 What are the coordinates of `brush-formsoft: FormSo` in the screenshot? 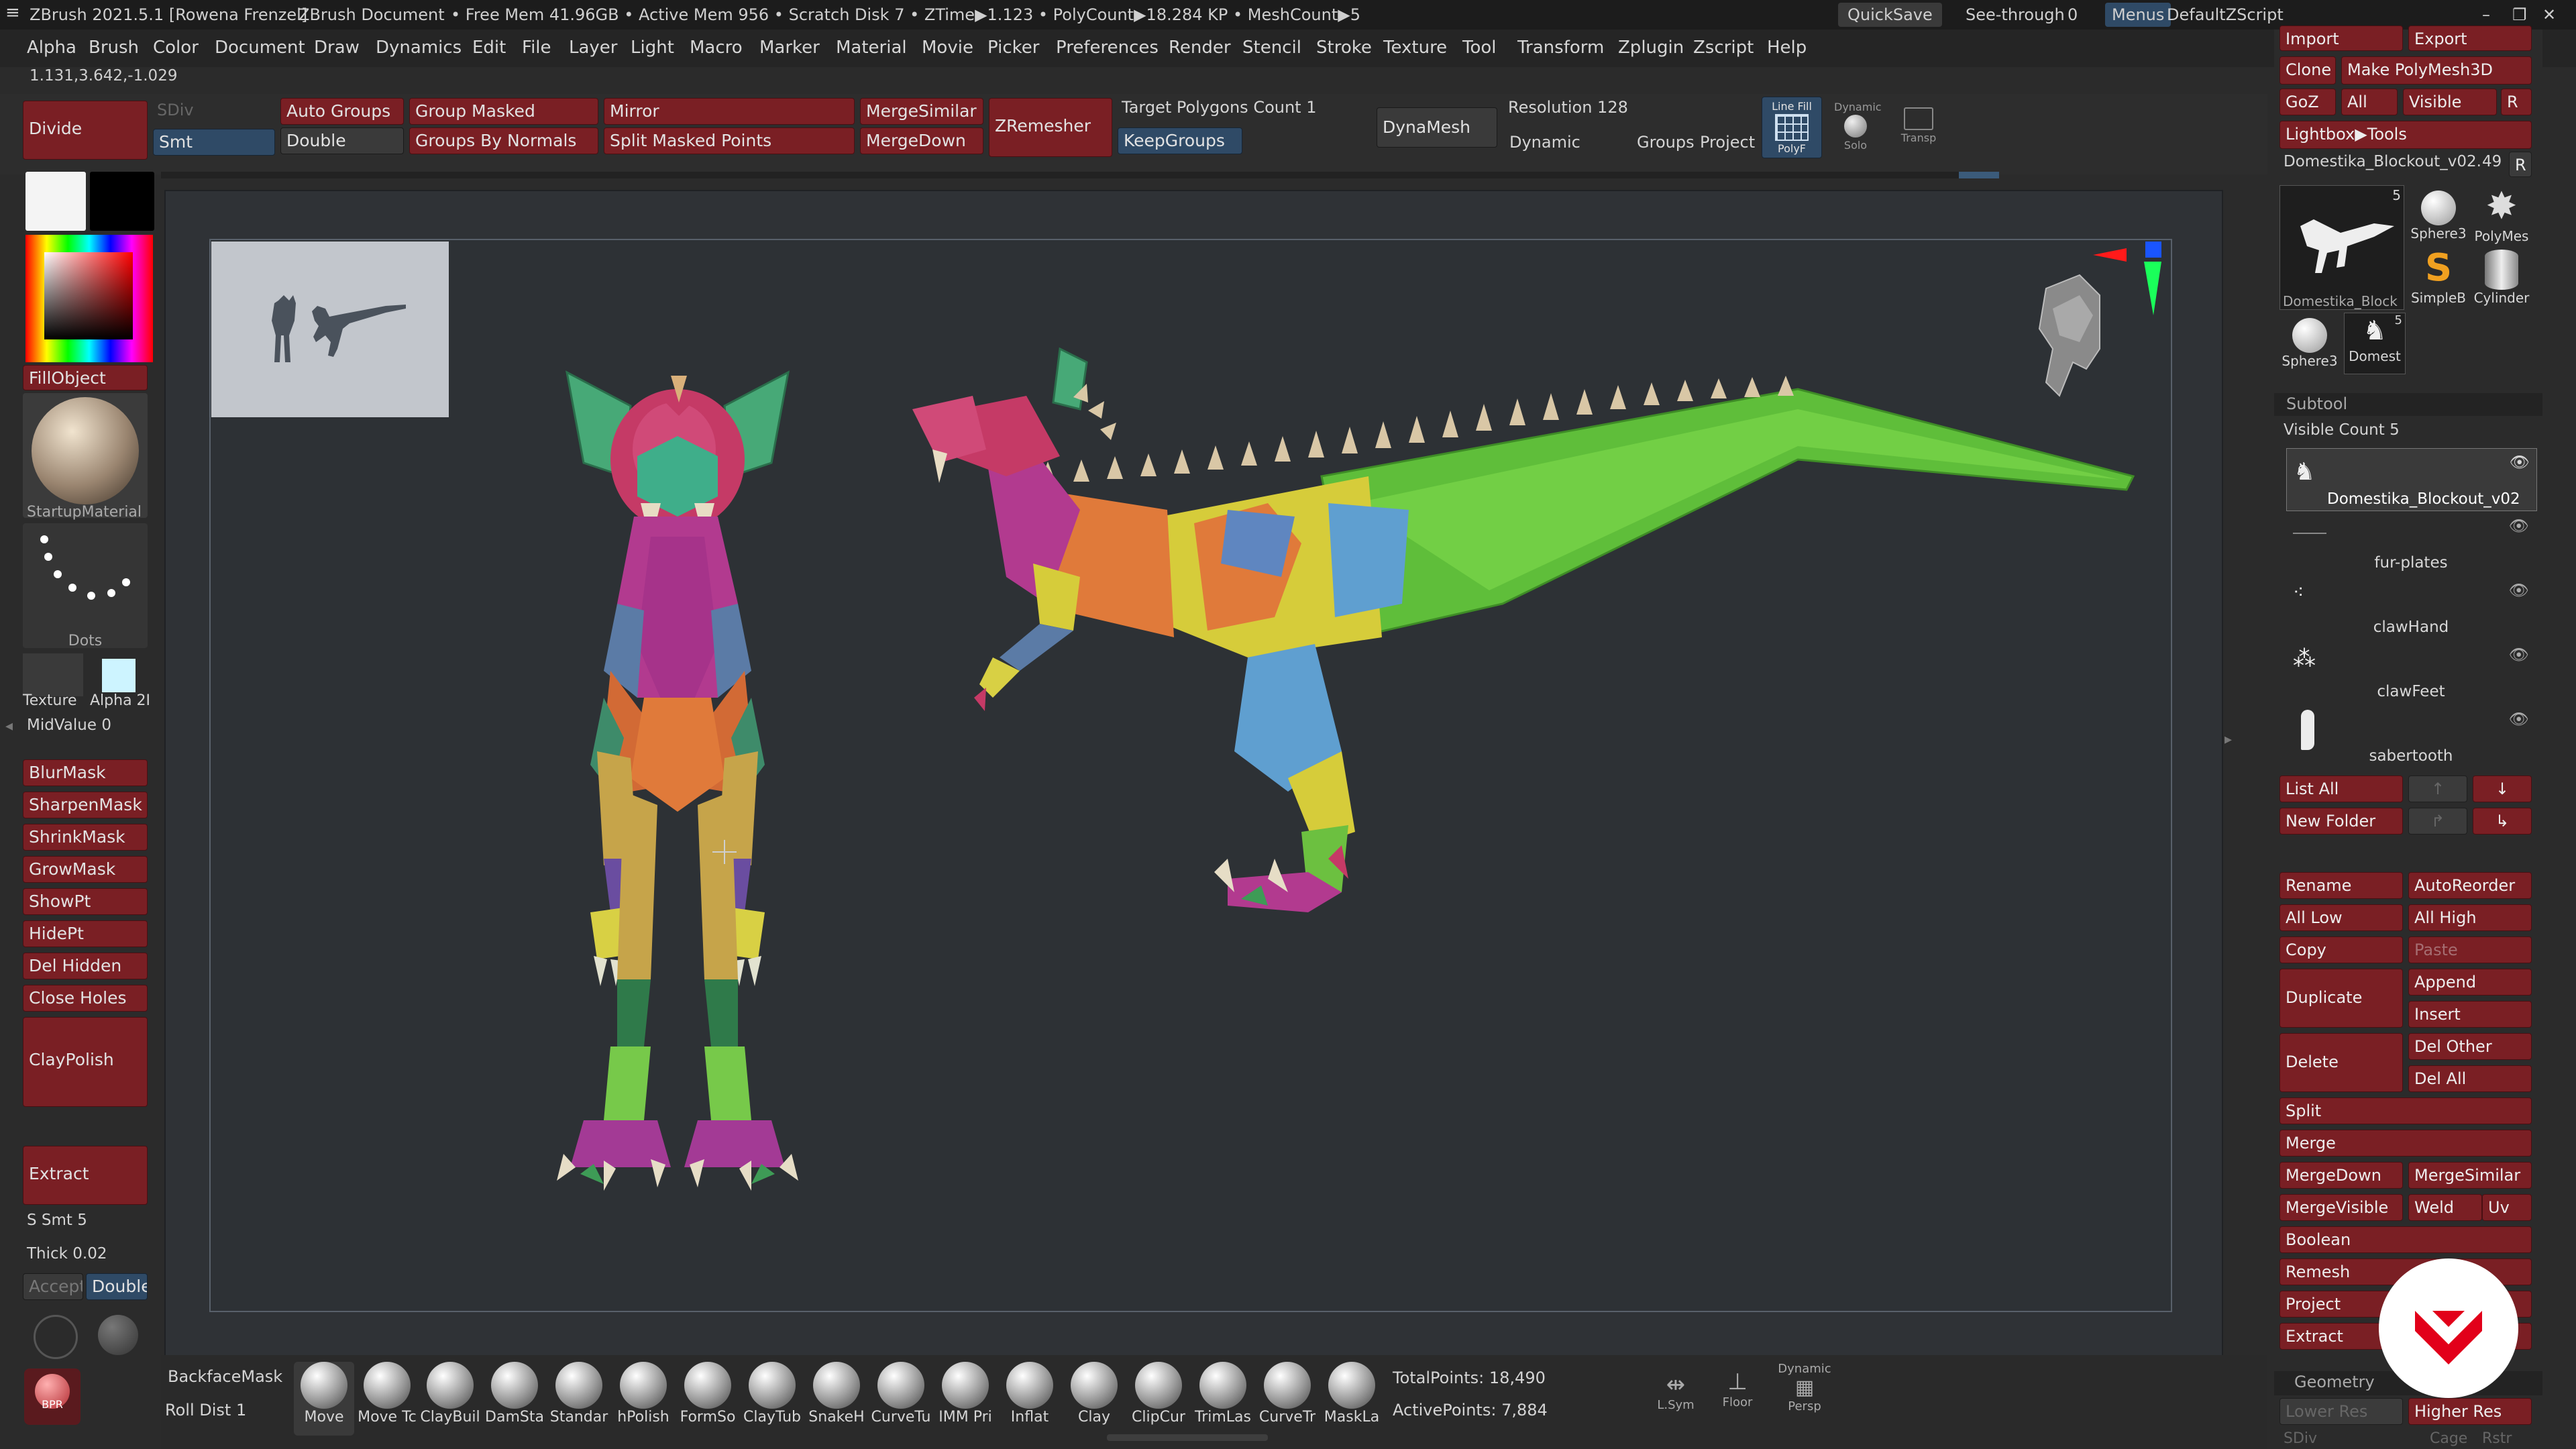 It's located at (708, 1399).